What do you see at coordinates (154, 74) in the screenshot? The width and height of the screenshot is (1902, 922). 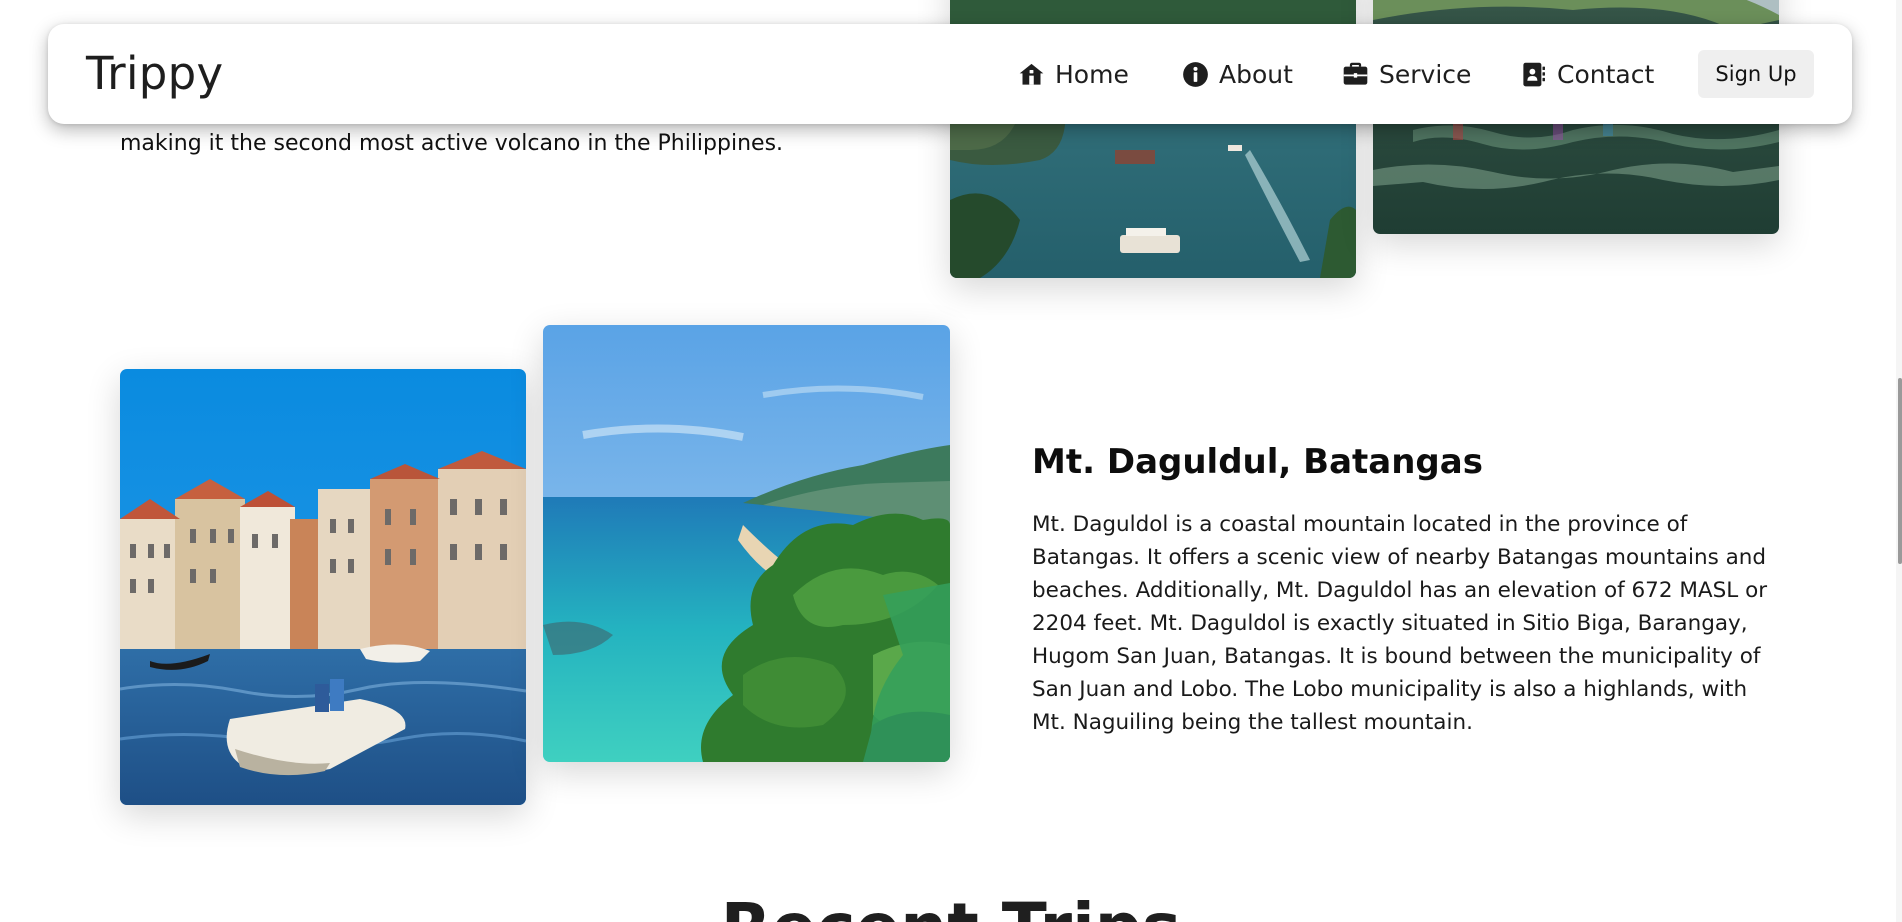 I see `brand-logo: Trippy` at bounding box center [154, 74].